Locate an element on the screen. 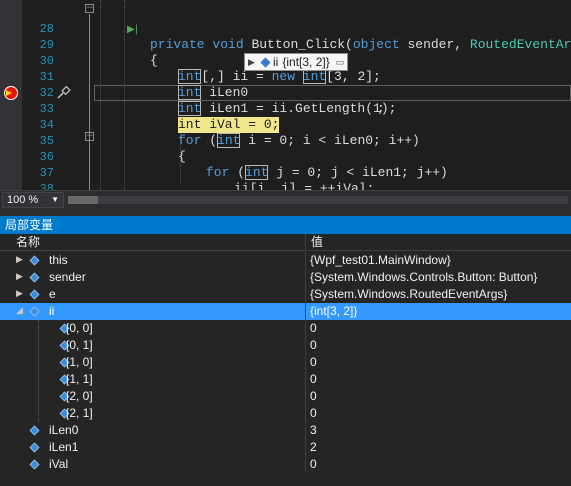  local-name: ii is located at coordinates (52, 311).